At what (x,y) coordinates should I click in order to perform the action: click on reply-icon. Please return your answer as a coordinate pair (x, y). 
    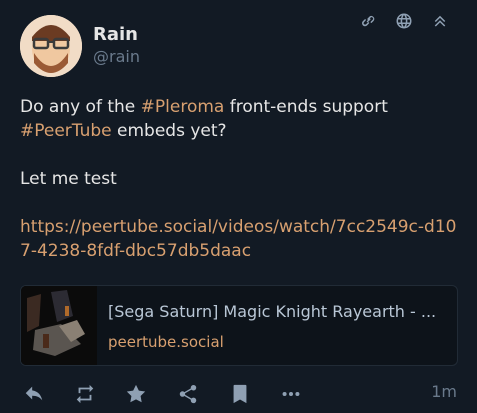
    Looking at the image, I should click on (34, 394).